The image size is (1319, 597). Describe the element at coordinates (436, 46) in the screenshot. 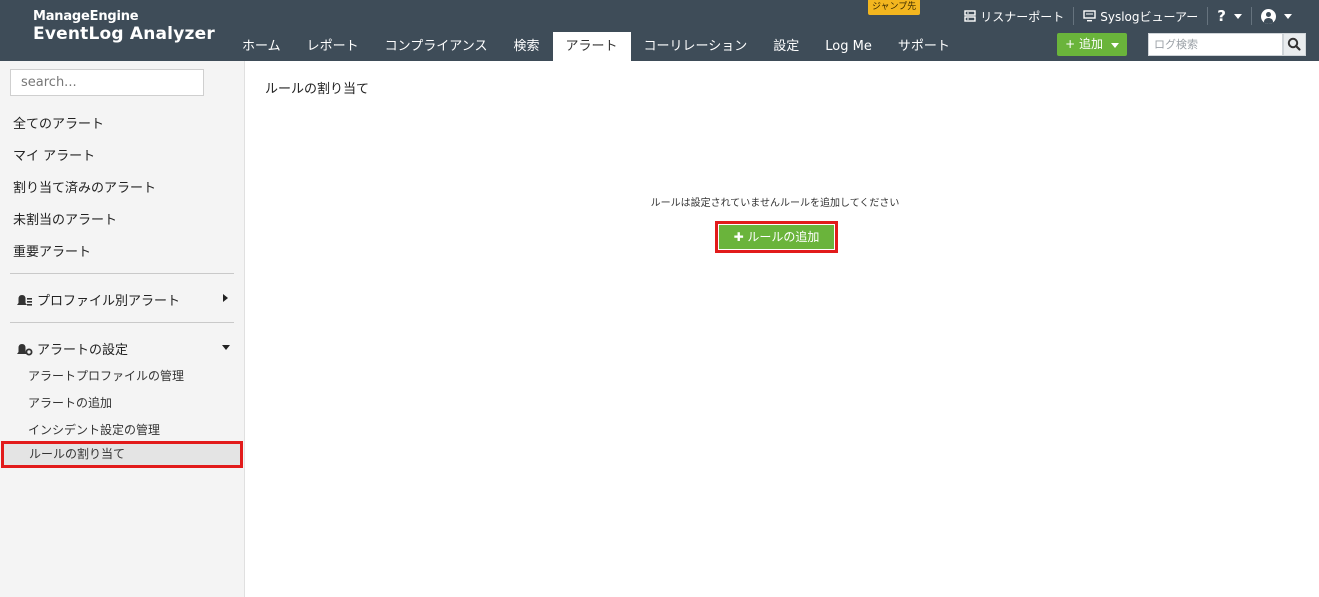

I see `tab-compliance: コンプライアンス` at that location.